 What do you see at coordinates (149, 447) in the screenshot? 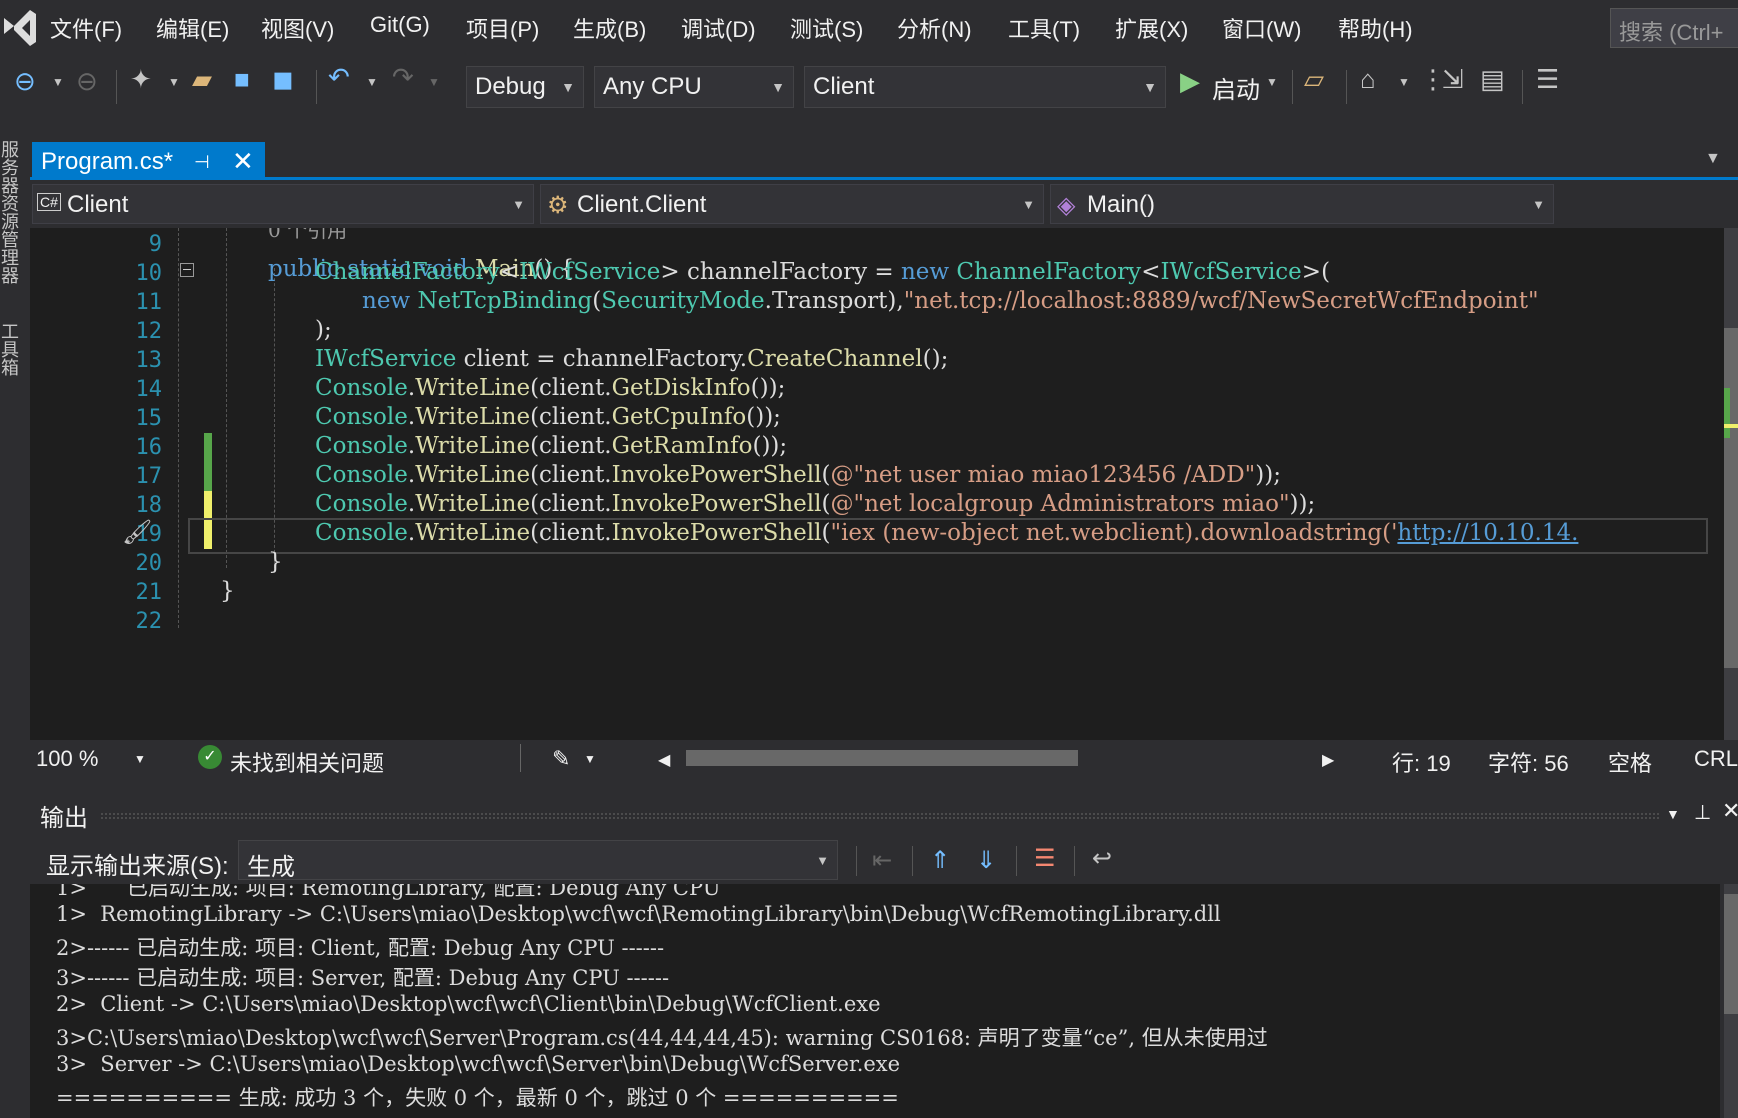
I see `line-number: 16` at bounding box center [149, 447].